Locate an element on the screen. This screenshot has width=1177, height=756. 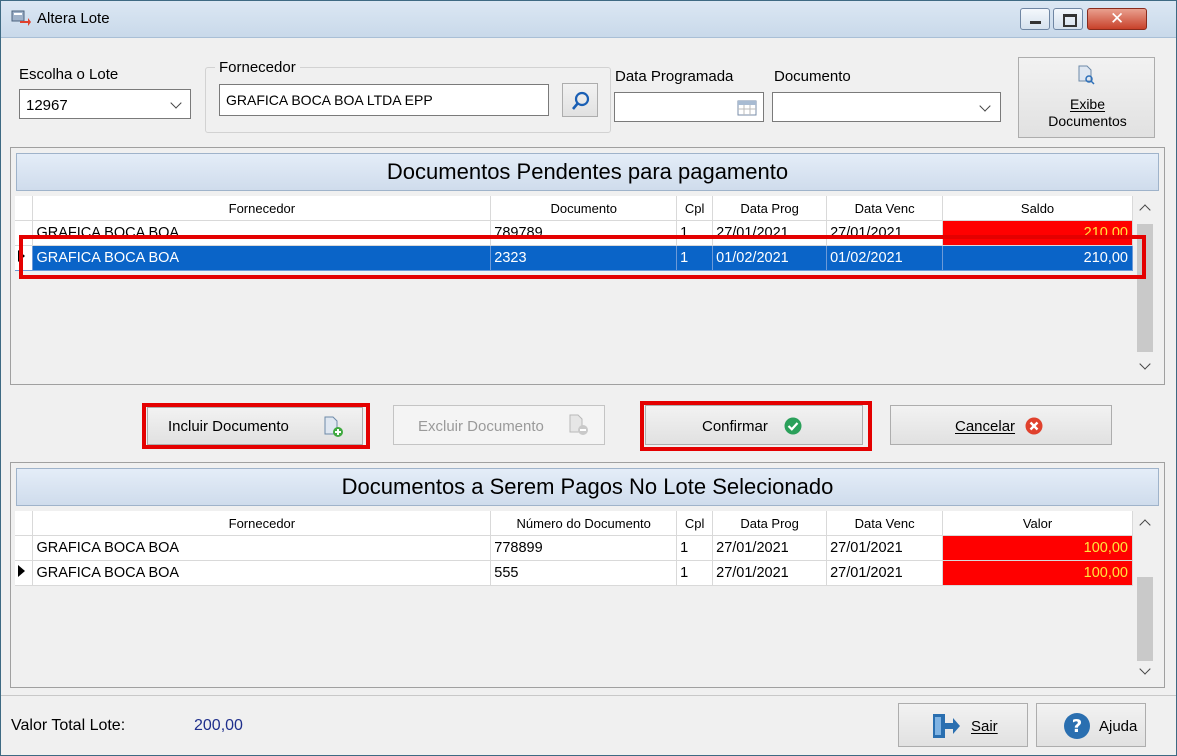
cancel-icon is located at coordinates (1034, 426).